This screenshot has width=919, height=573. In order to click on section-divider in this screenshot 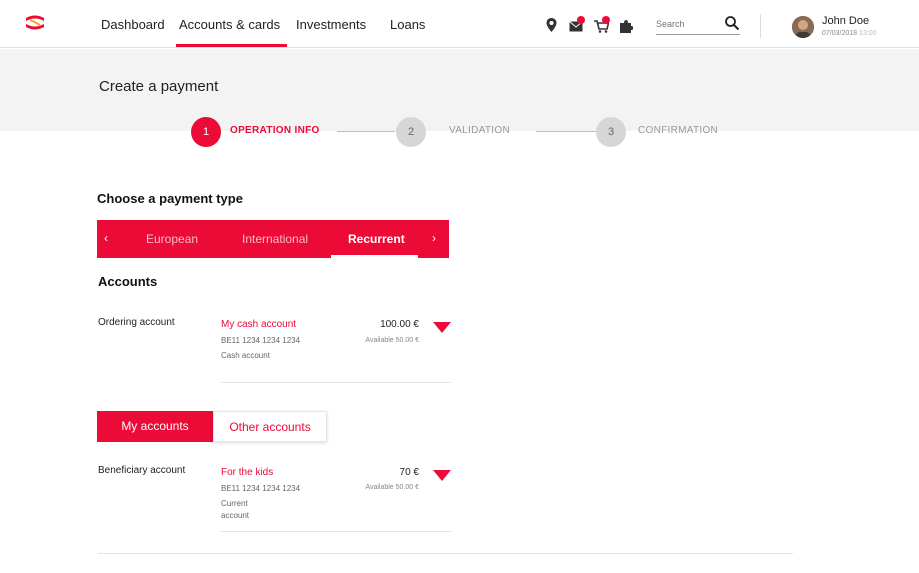, I will do `click(445, 553)`.